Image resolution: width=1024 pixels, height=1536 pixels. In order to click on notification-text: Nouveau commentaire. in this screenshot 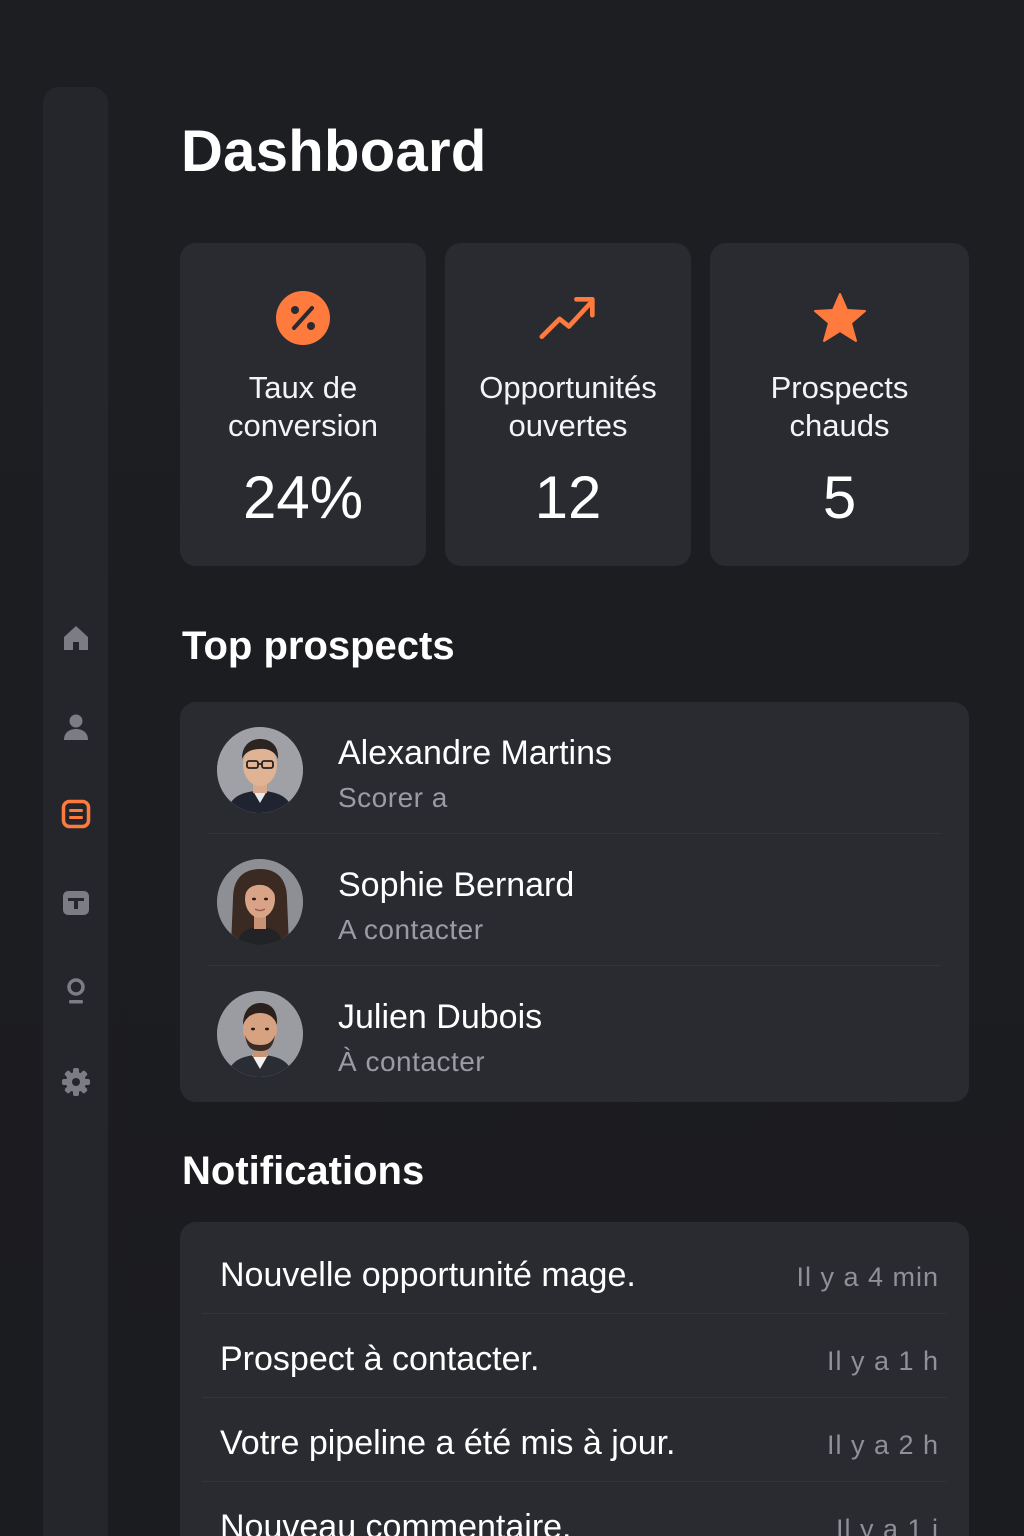, I will do `click(396, 1522)`.